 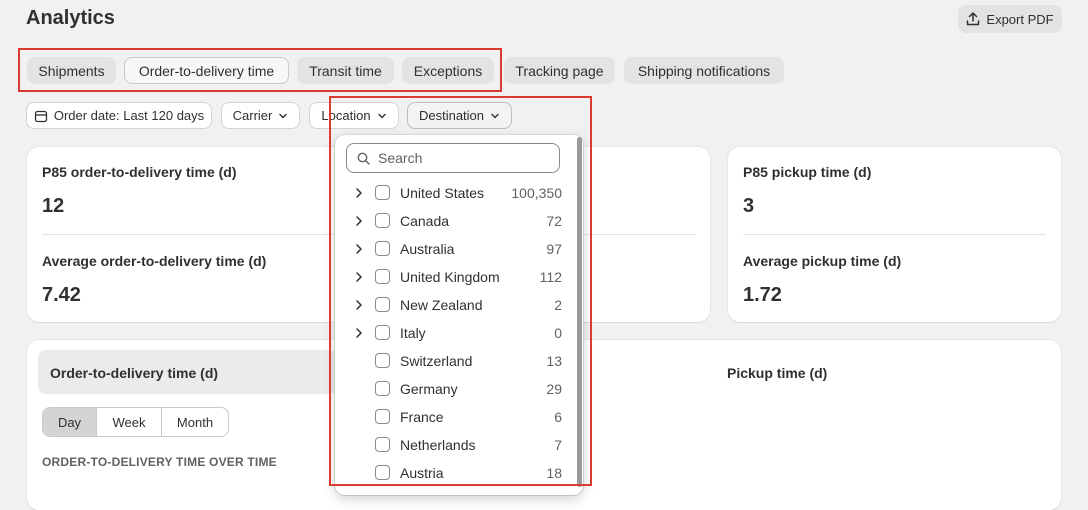 I want to click on search-icon, so click(x=363, y=158).